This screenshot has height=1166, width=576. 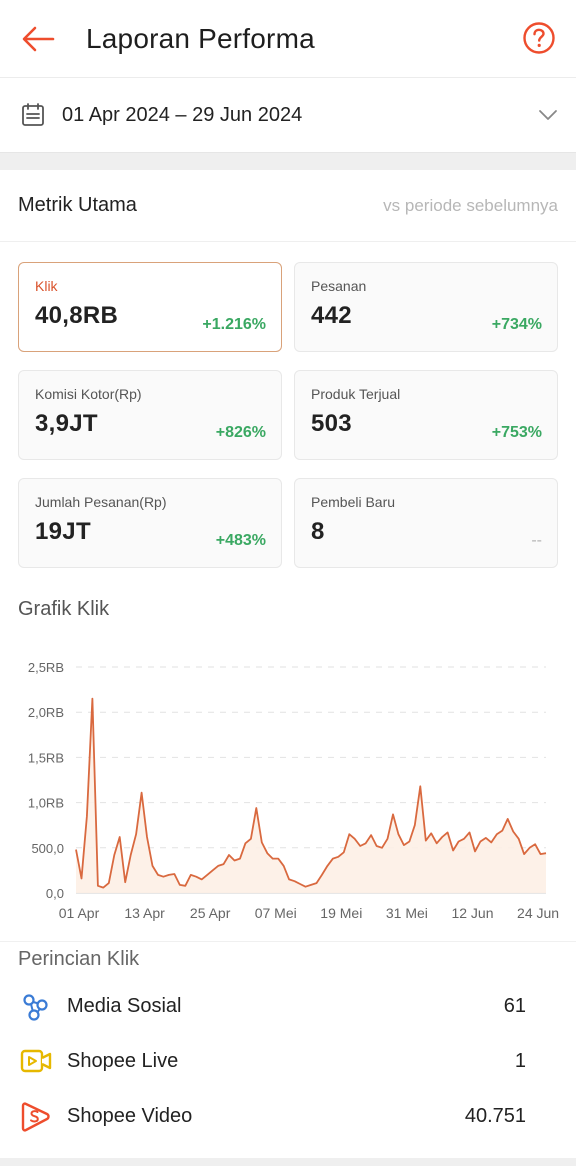 What do you see at coordinates (144, 913) in the screenshot?
I see `x-tick-label: 13 Apr` at bounding box center [144, 913].